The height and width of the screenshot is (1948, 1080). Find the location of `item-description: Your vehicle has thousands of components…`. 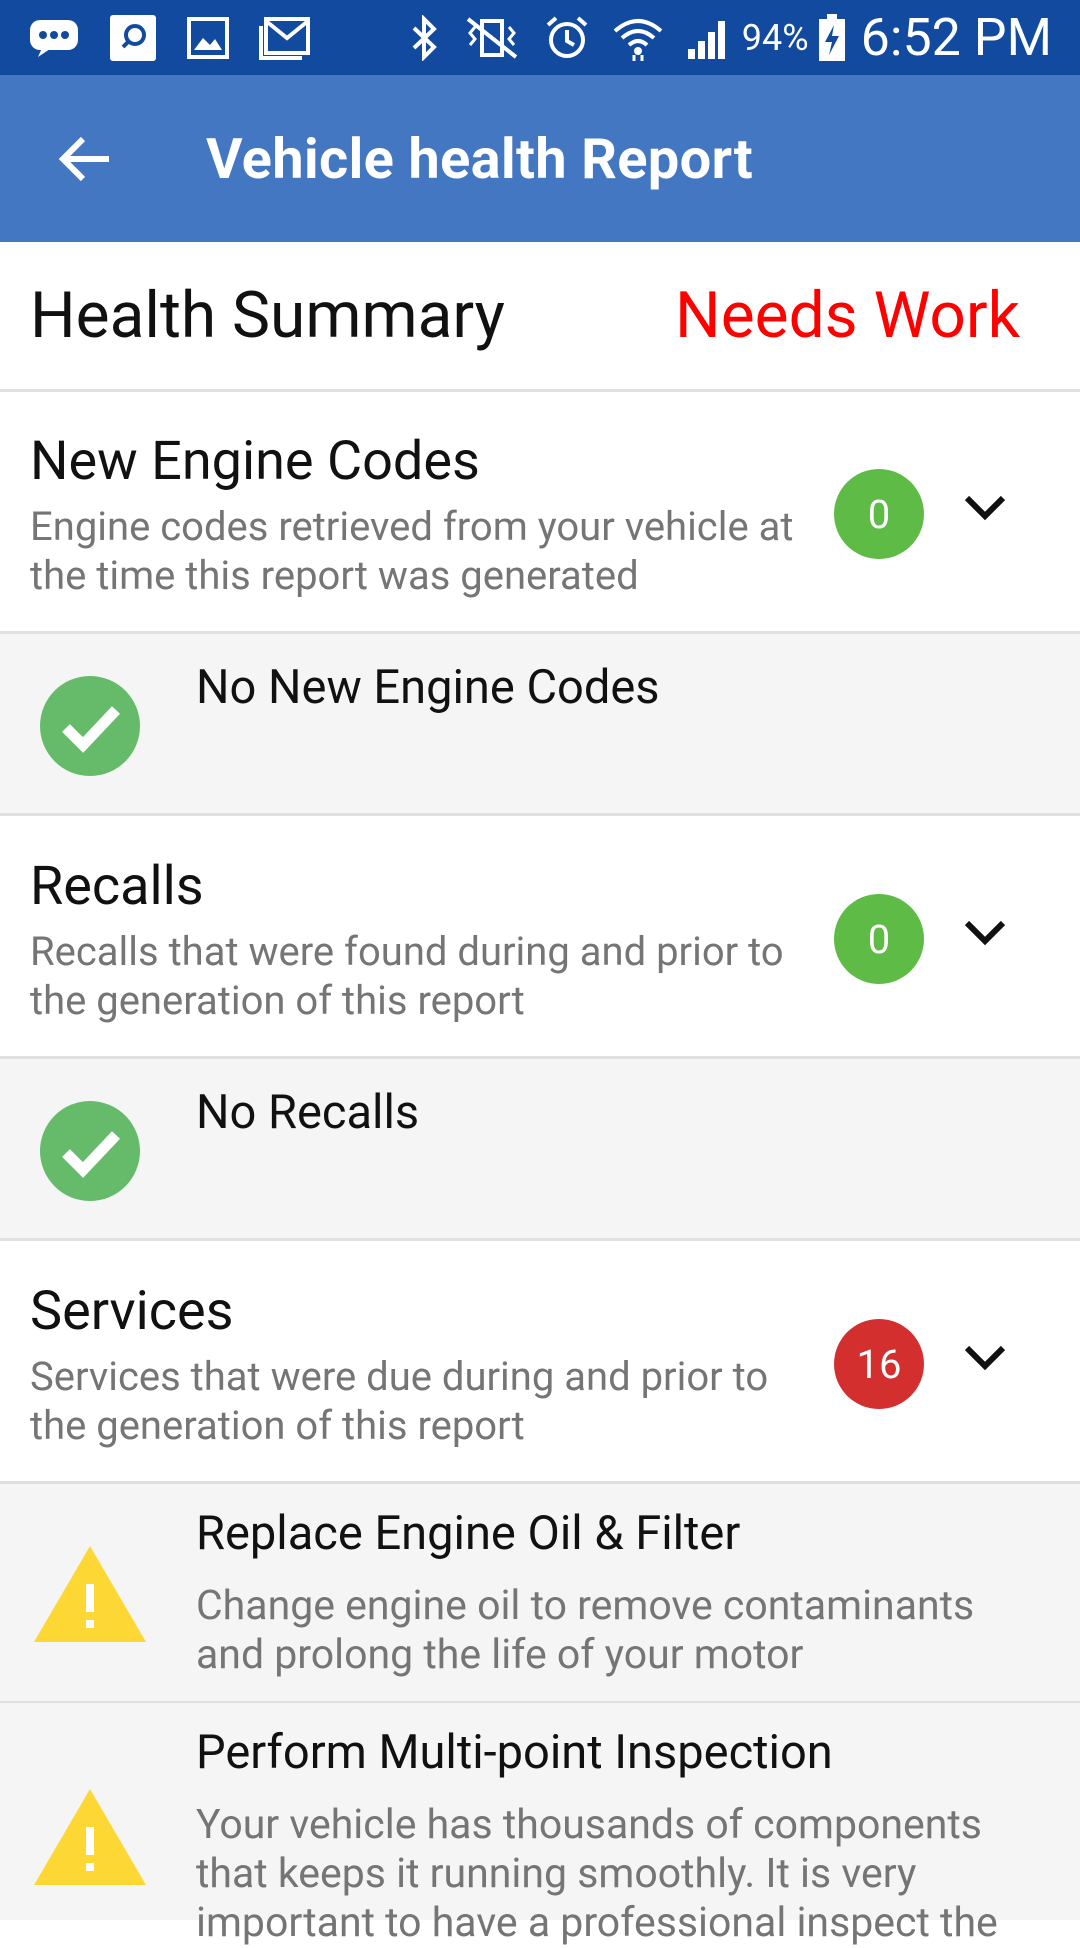

item-description: Your vehicle has thousands of components… is located at coordinates (597, 1874).